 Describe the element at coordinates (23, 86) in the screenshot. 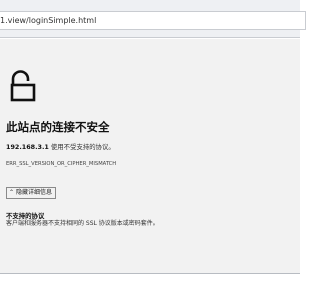

I see `lock-icon` at that location.